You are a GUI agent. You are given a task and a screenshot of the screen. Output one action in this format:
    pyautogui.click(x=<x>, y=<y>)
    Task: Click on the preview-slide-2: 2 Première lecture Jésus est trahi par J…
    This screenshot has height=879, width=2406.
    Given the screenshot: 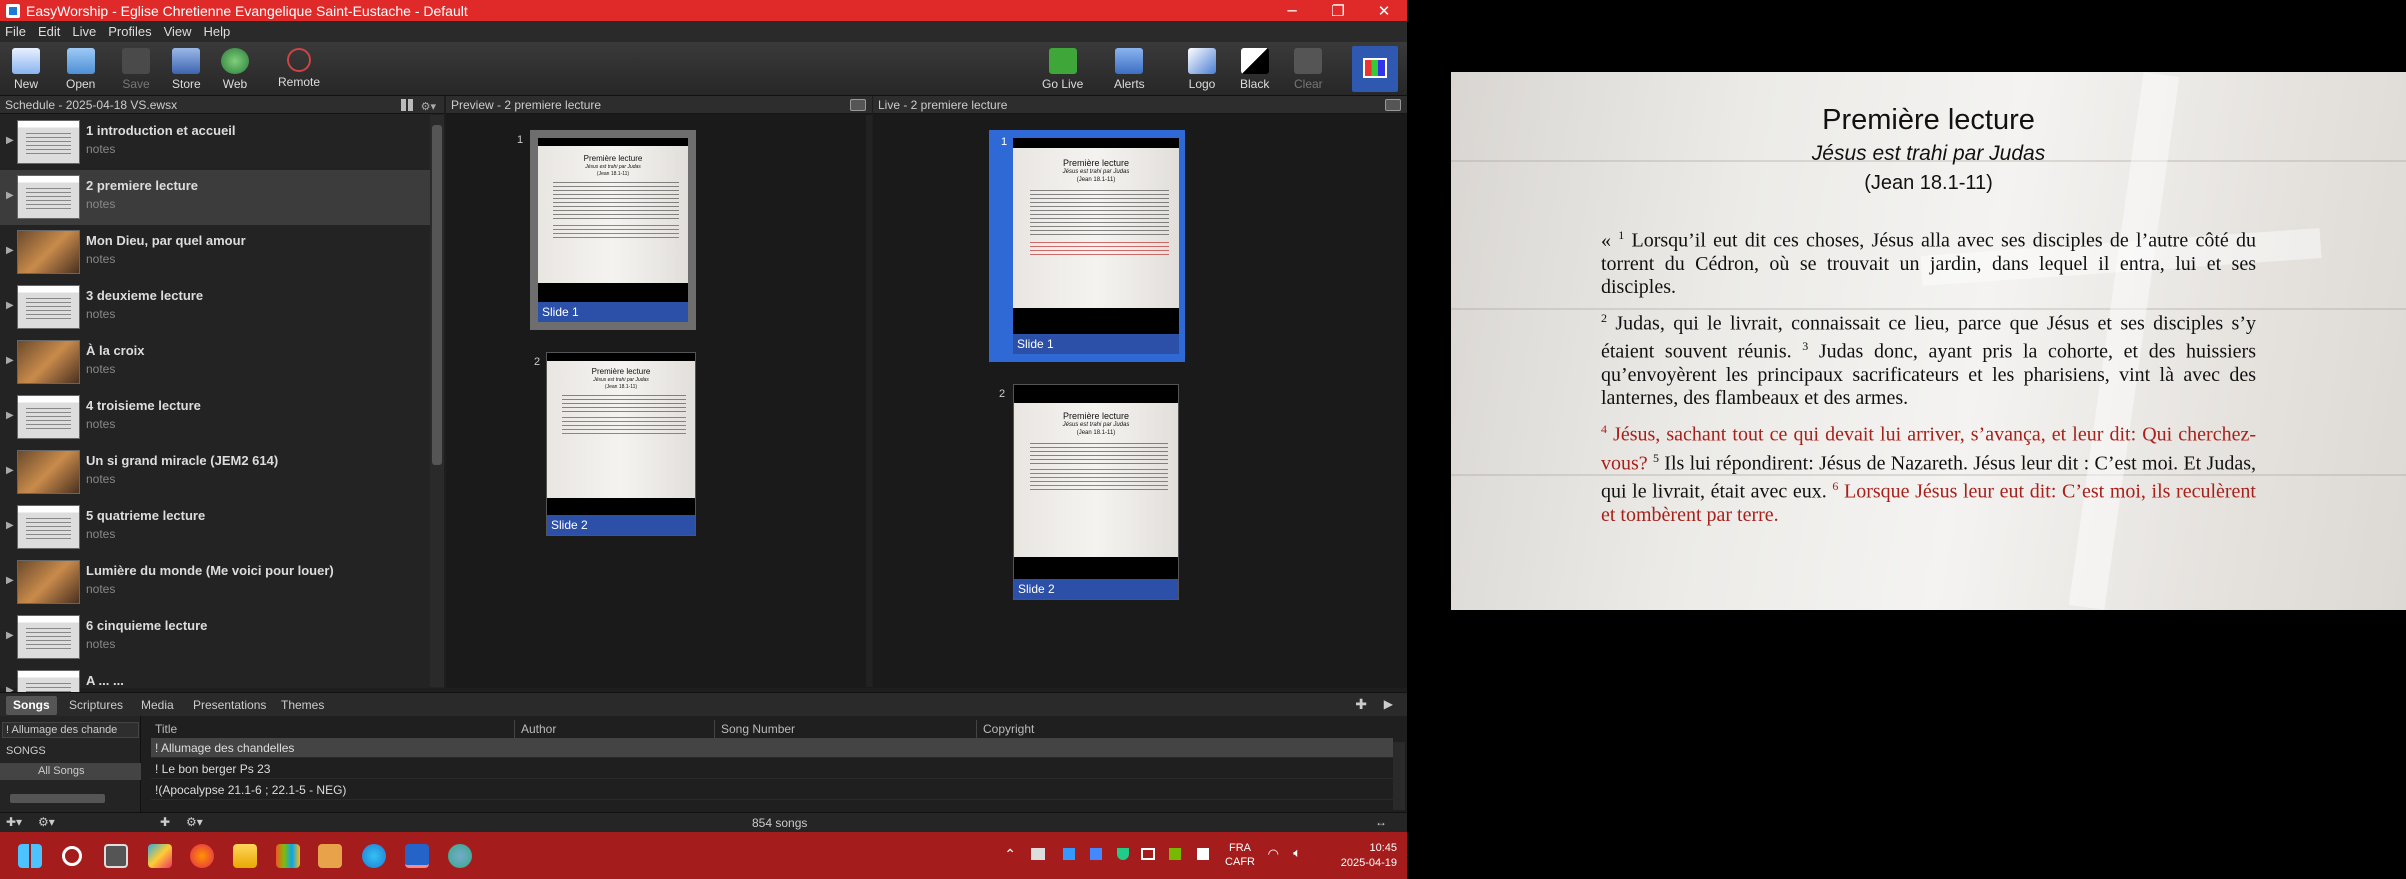 What is the action you would take?
    pyautogui.click(x=615, y=444)
    